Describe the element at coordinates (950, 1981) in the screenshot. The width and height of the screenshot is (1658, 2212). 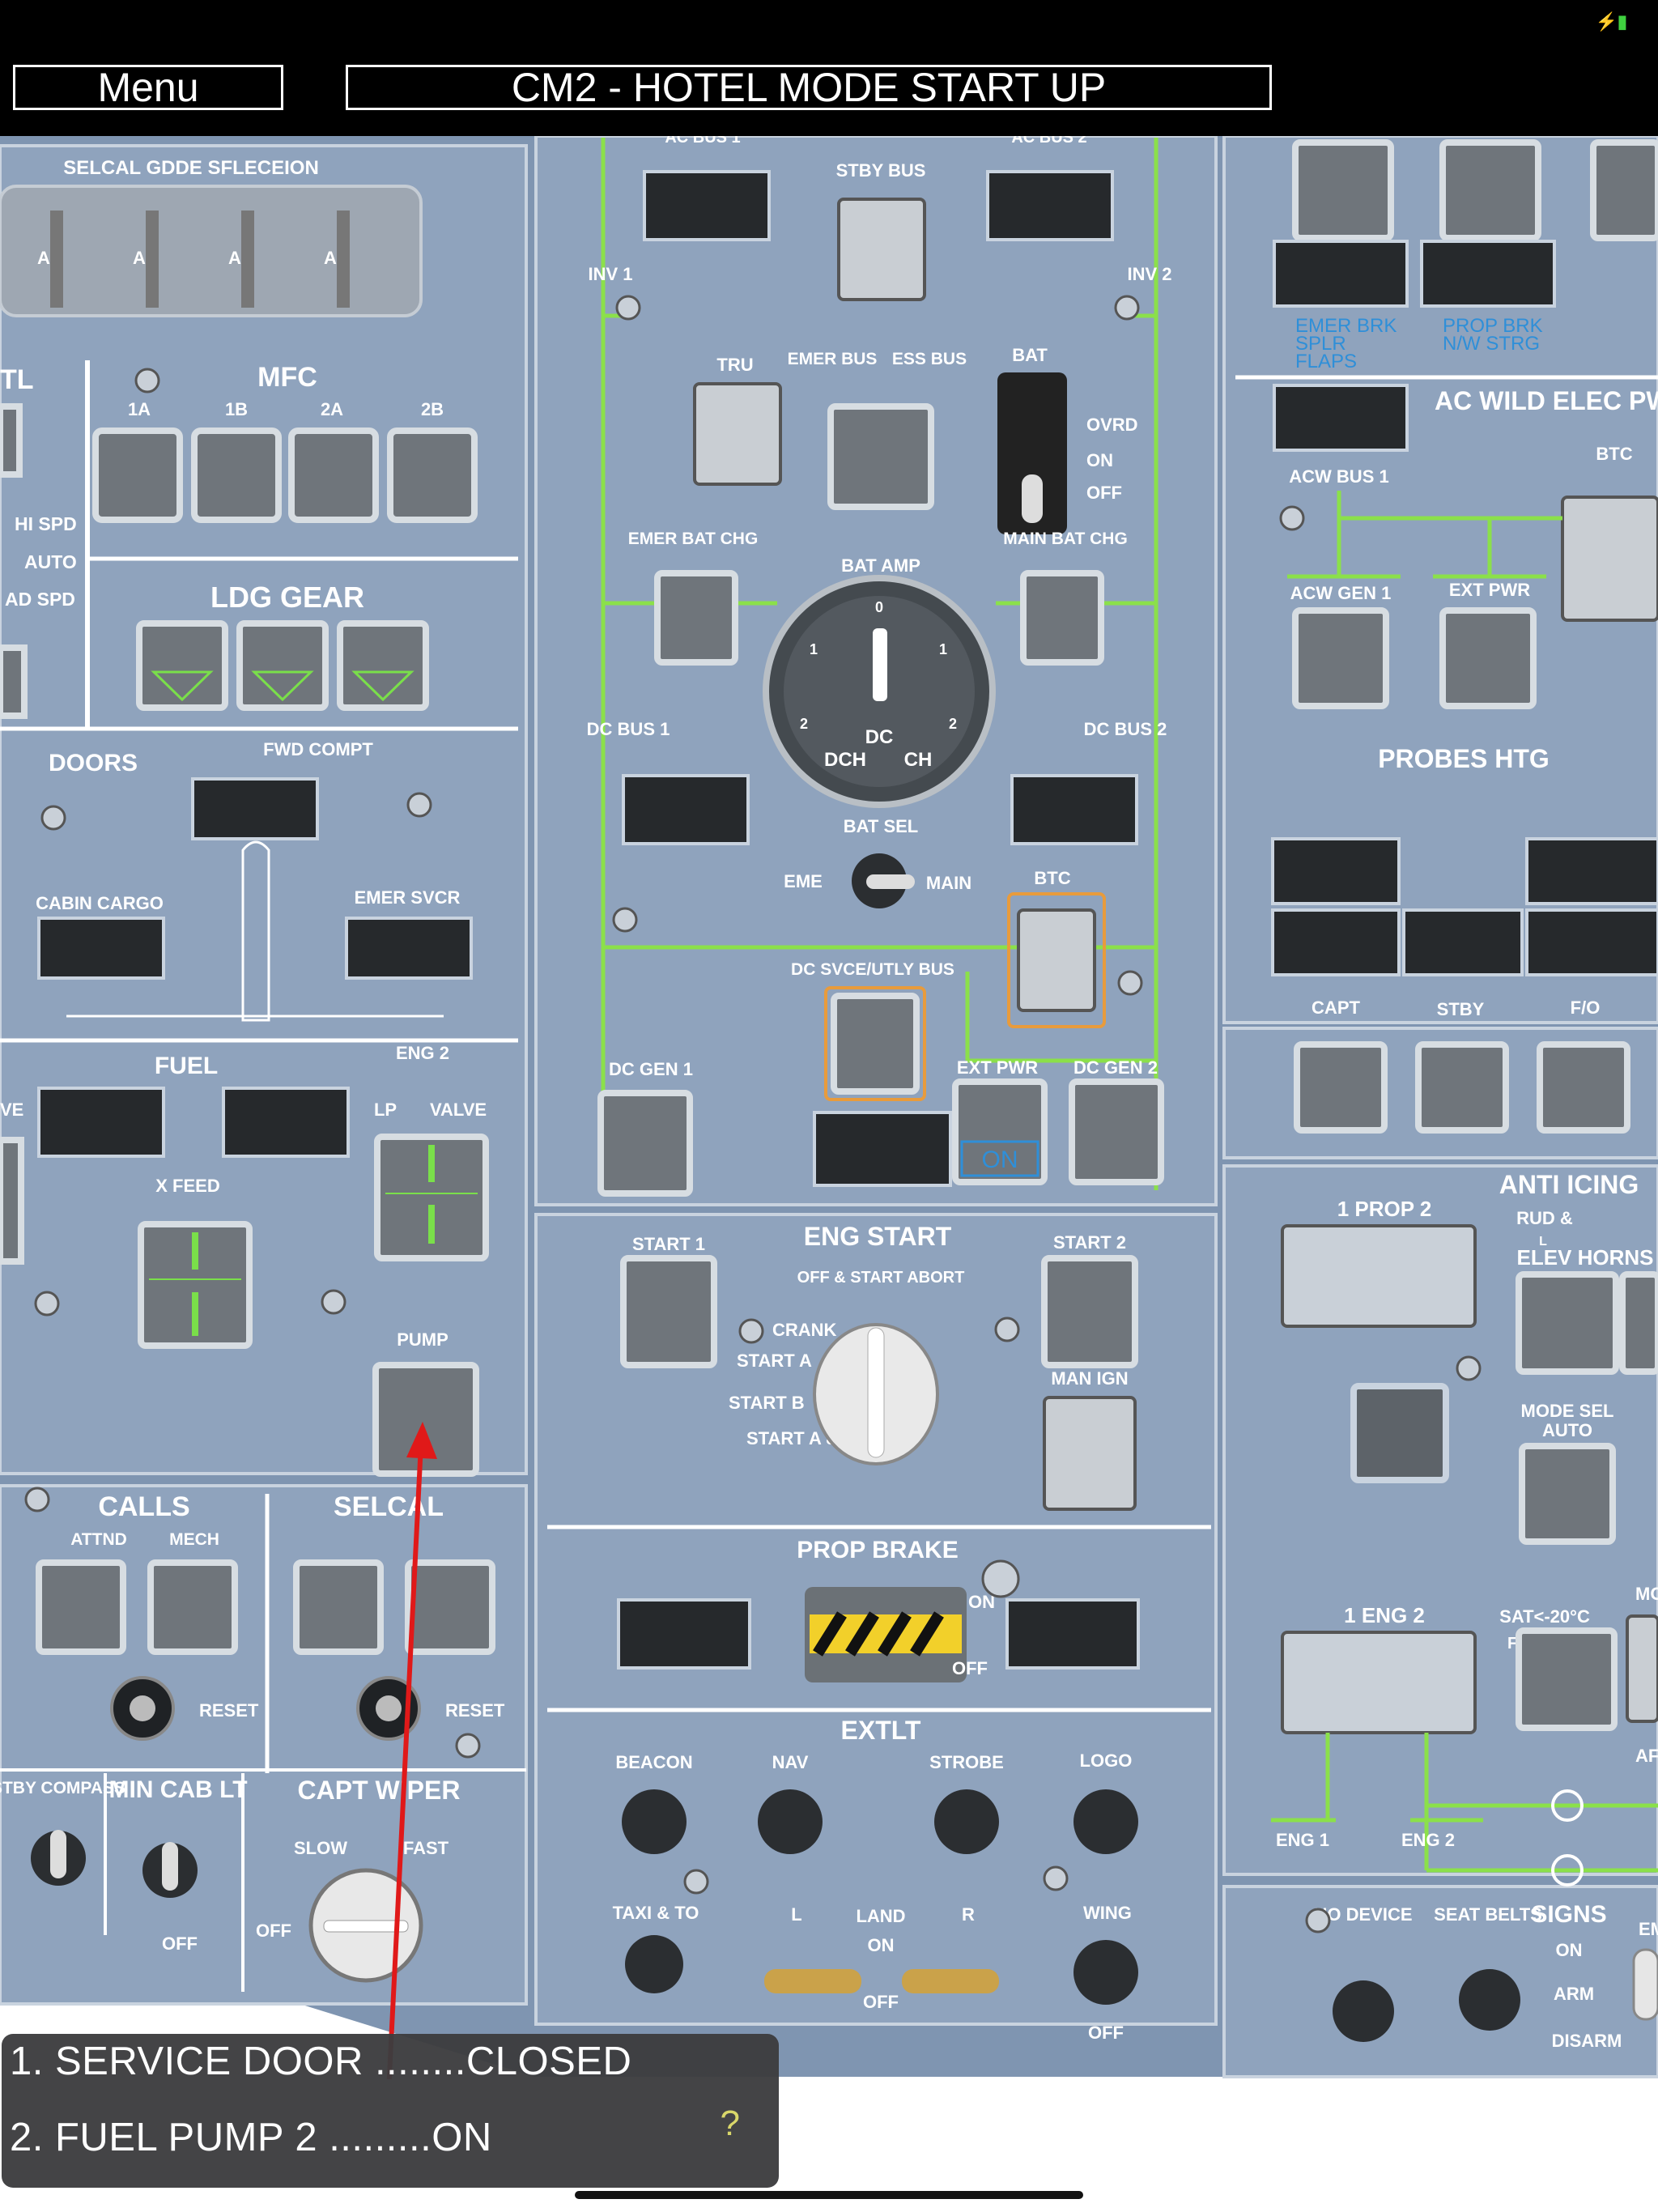
I see `land-r-switch` at that location.